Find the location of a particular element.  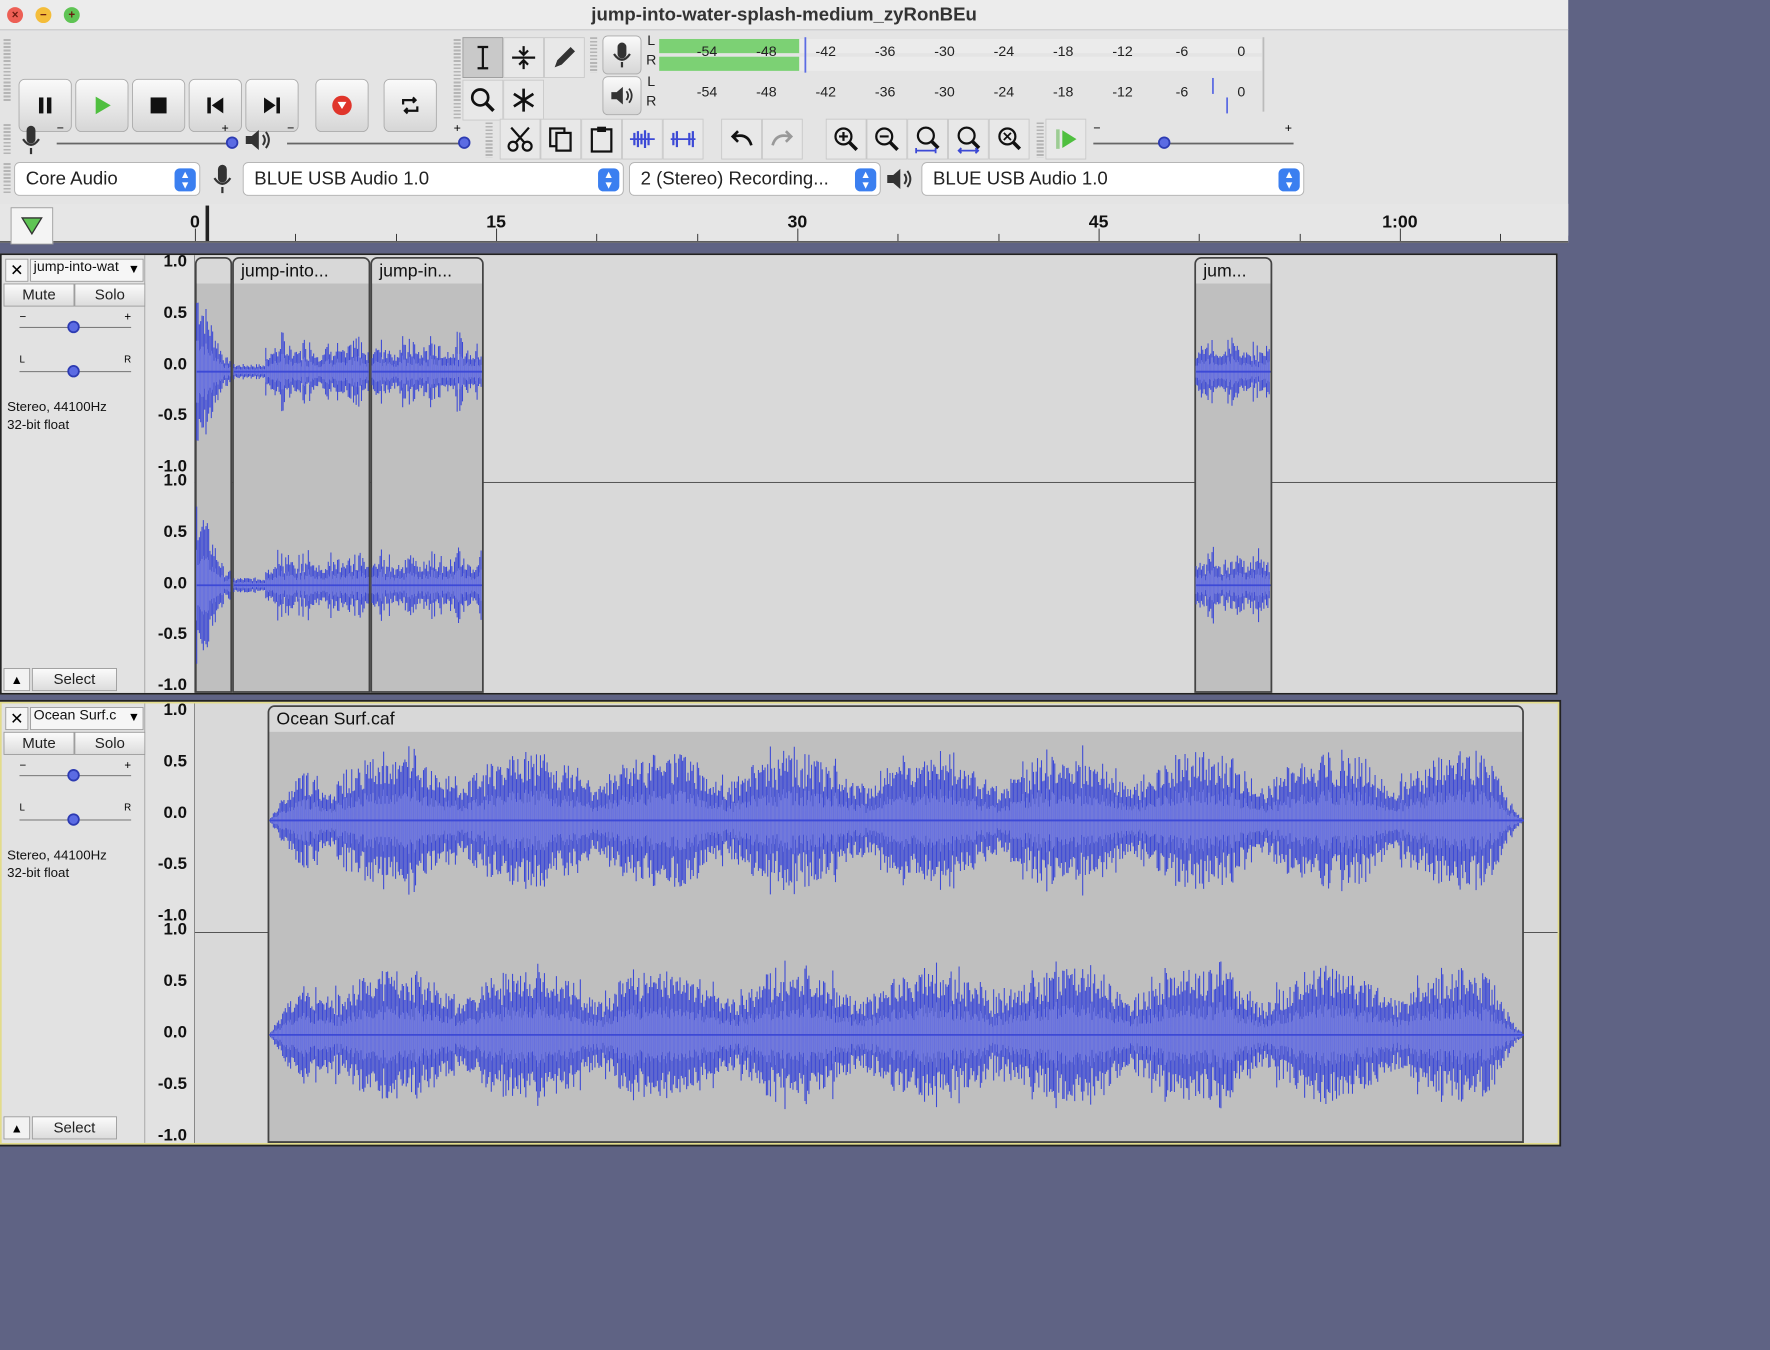

audio-host-dropdown: Core Audio ▲ ▼ is located at coordinates (107, 179).